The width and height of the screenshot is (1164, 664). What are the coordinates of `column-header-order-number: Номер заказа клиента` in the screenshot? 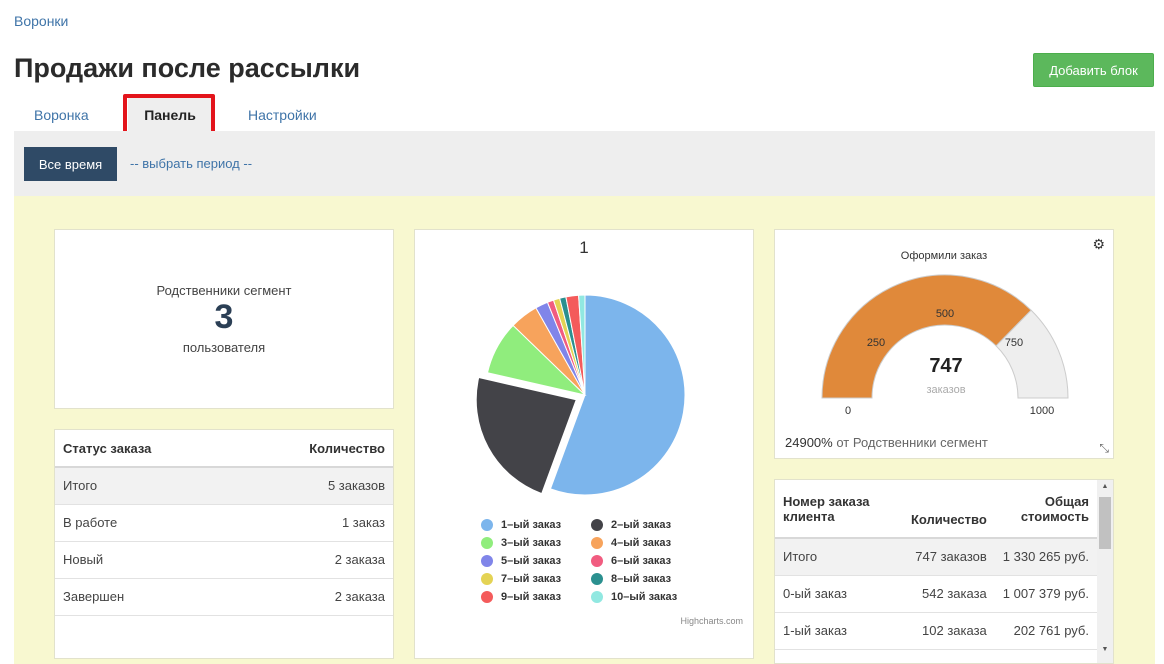 It's located at (830, 509).